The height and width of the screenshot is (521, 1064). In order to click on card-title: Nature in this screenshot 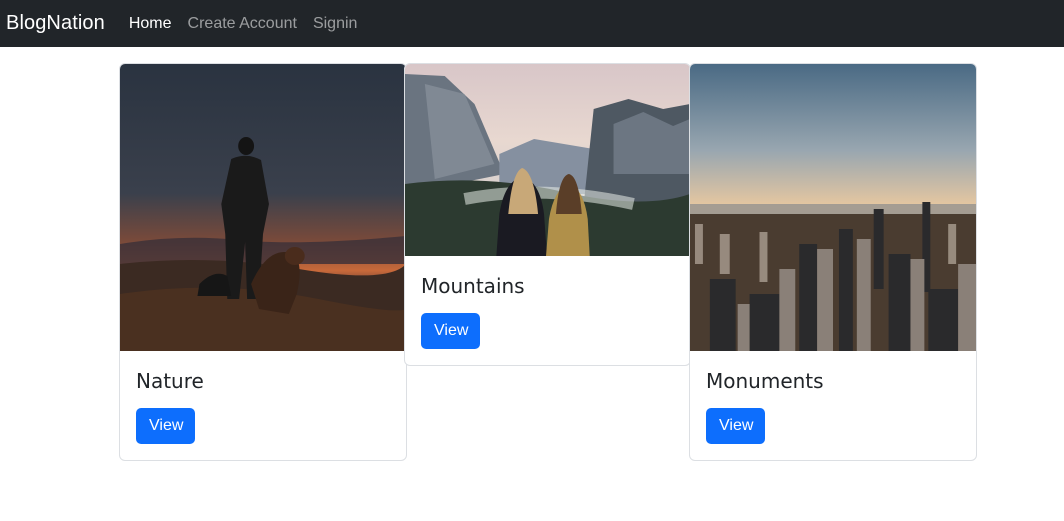, I will do `click(170, 381)`.